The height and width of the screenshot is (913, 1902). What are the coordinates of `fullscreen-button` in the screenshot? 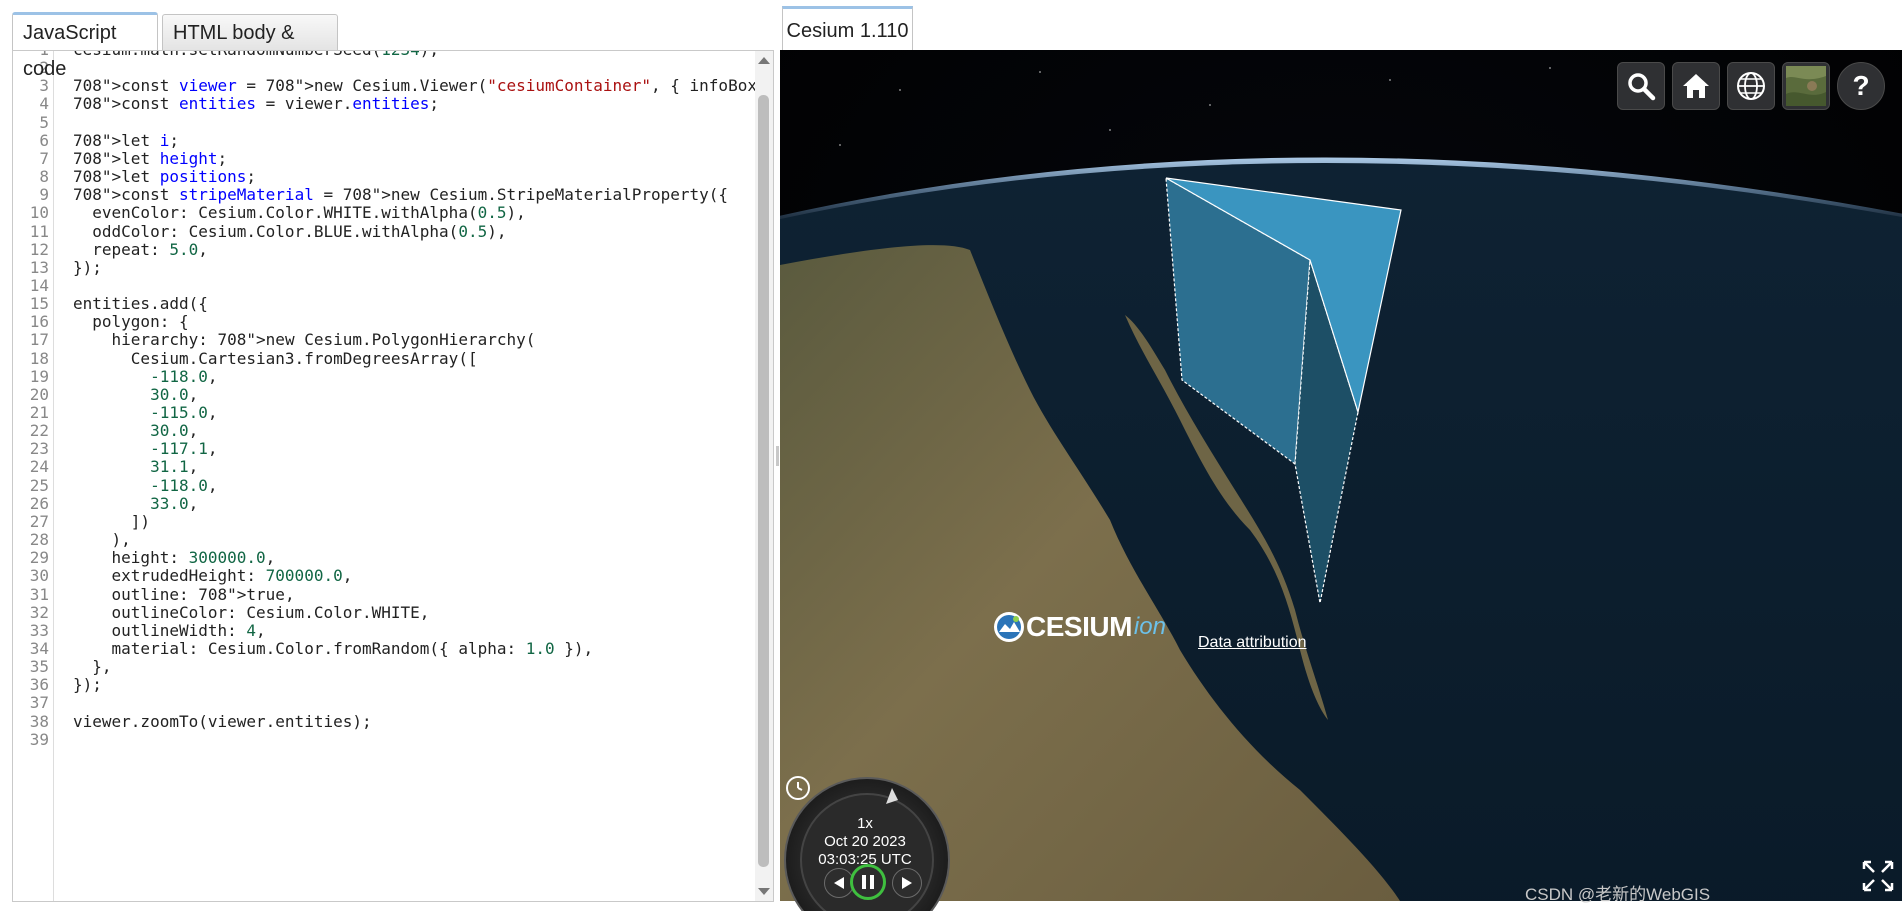 It's located at (1878, 876).